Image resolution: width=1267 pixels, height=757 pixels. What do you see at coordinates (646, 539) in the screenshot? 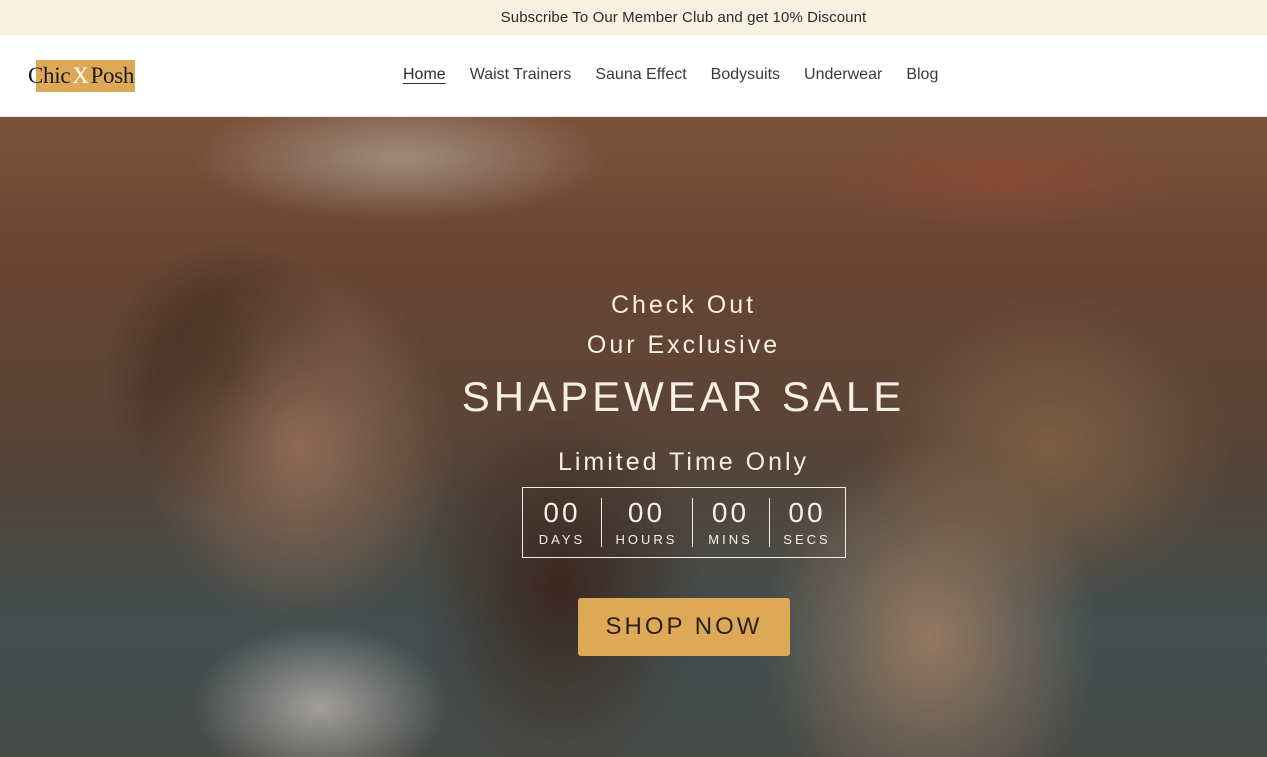
I see `countdown-hours-label: HOURS` at bounding box center [646, 539].